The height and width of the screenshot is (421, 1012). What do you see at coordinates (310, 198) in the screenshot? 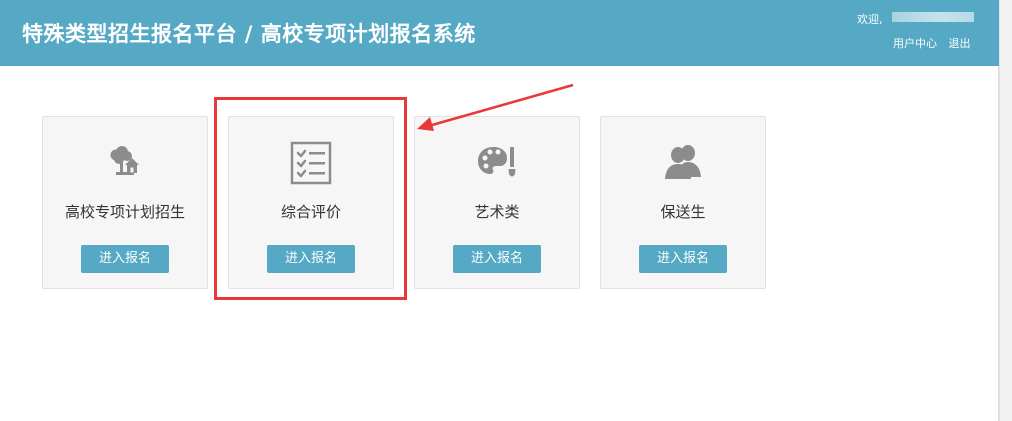
I see `highlight-box` at bounding box center [310, 198].